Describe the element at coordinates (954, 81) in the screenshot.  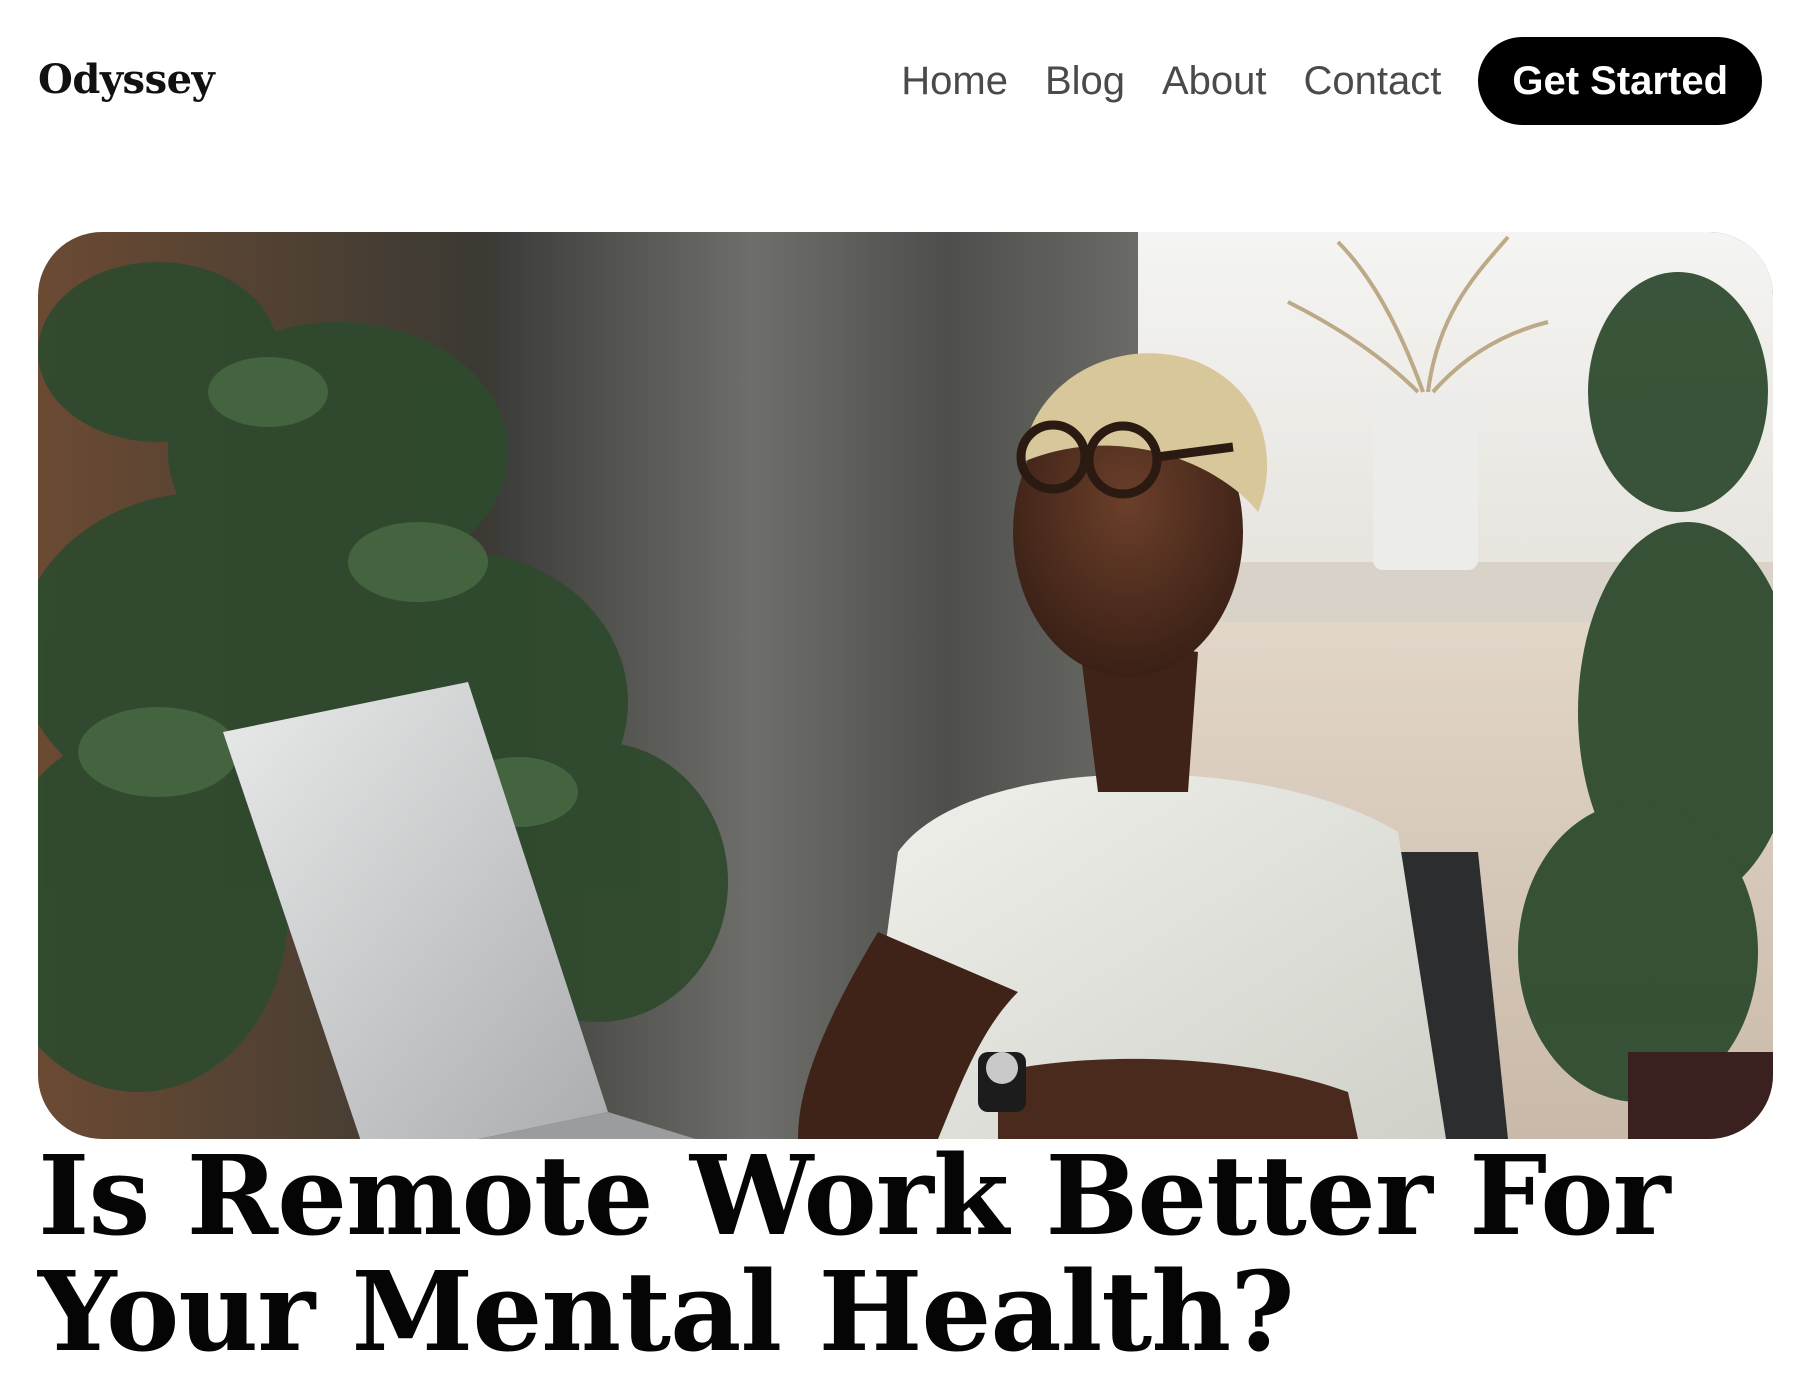
I see `nav-home: Home` at that location.